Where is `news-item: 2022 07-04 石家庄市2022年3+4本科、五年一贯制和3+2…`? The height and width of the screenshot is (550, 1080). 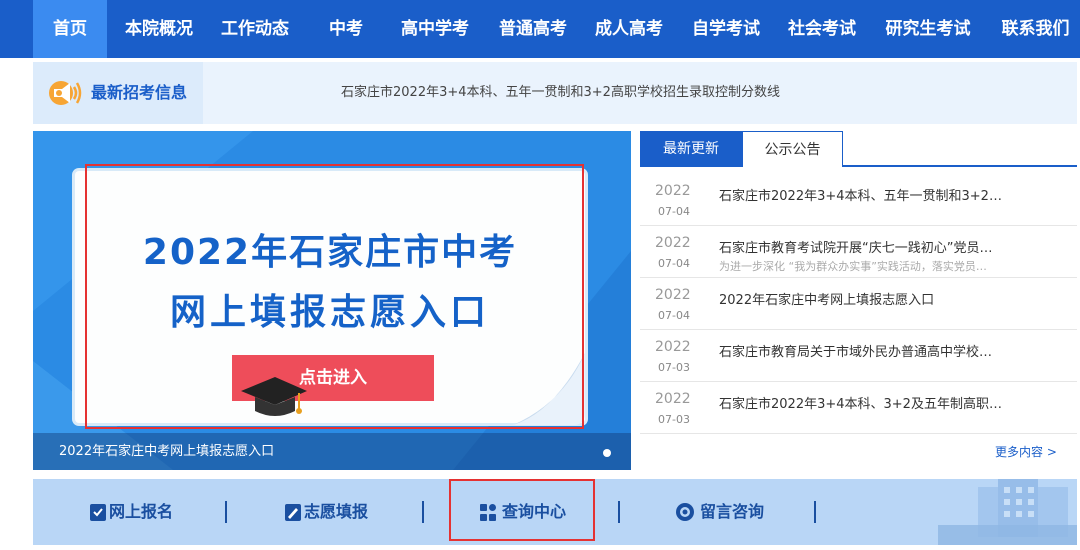
news-item: 2022 07-04 石家庄市2022年3+4本科、五年一贯制和3+2… is located at coordinates (858, 200).